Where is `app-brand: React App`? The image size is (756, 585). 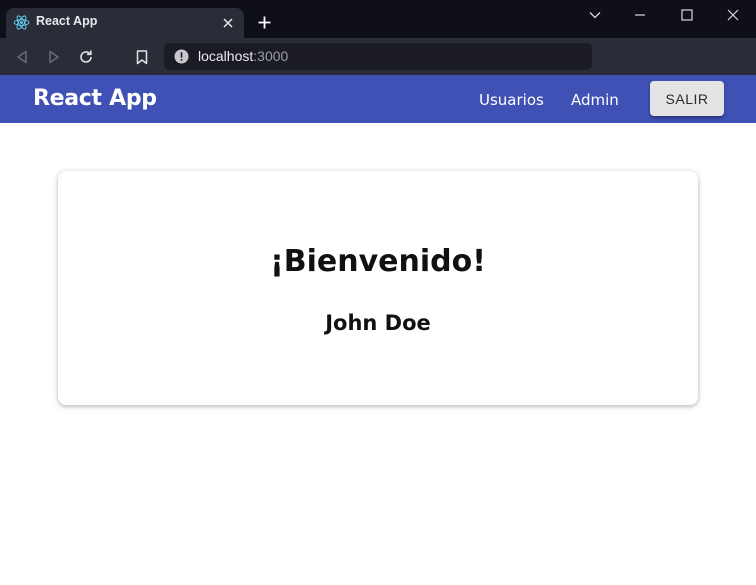
app-brand: React App is located at coordinates (95, 98).